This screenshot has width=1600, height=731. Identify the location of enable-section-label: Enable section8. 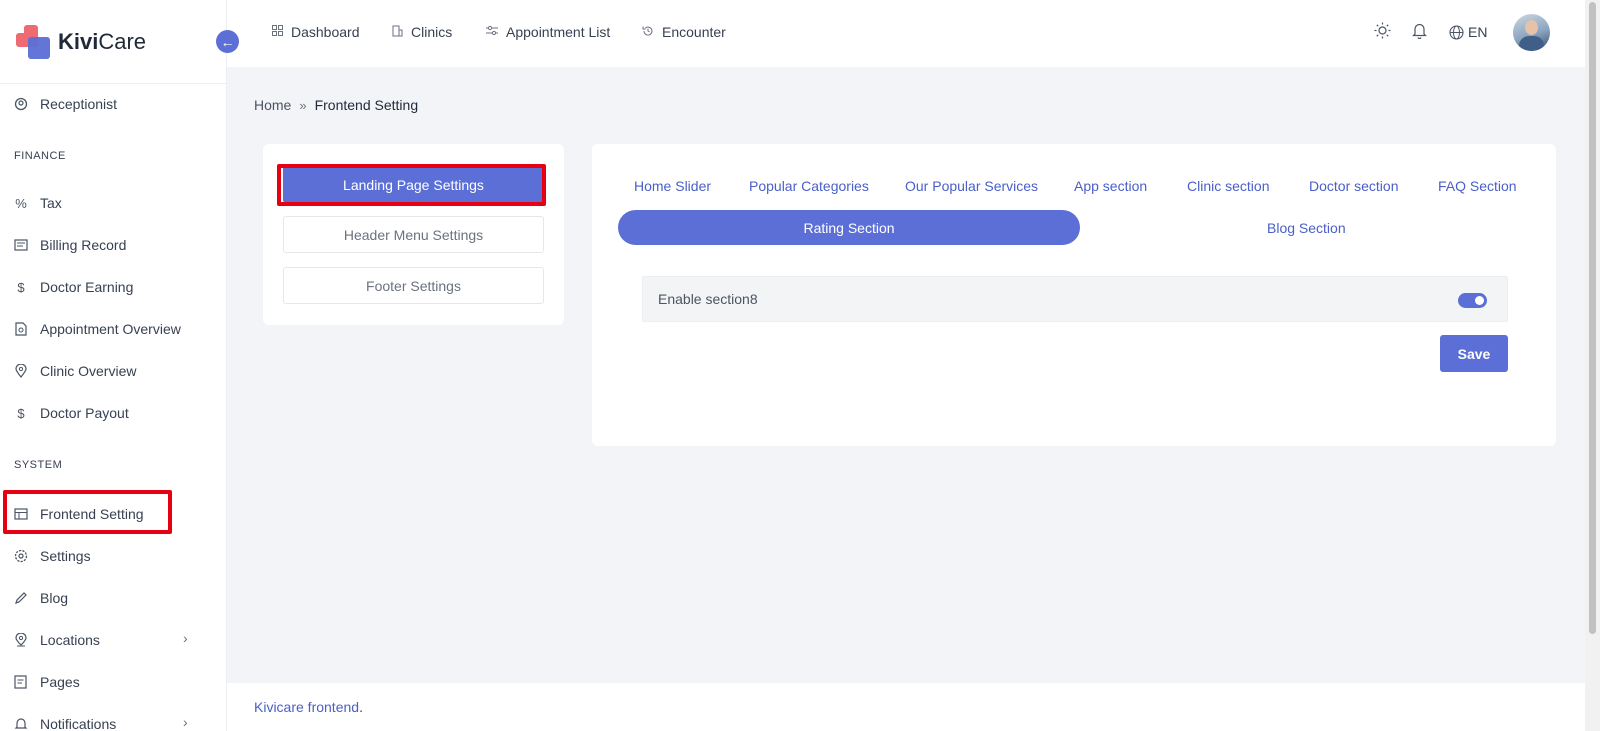
(708, 299).